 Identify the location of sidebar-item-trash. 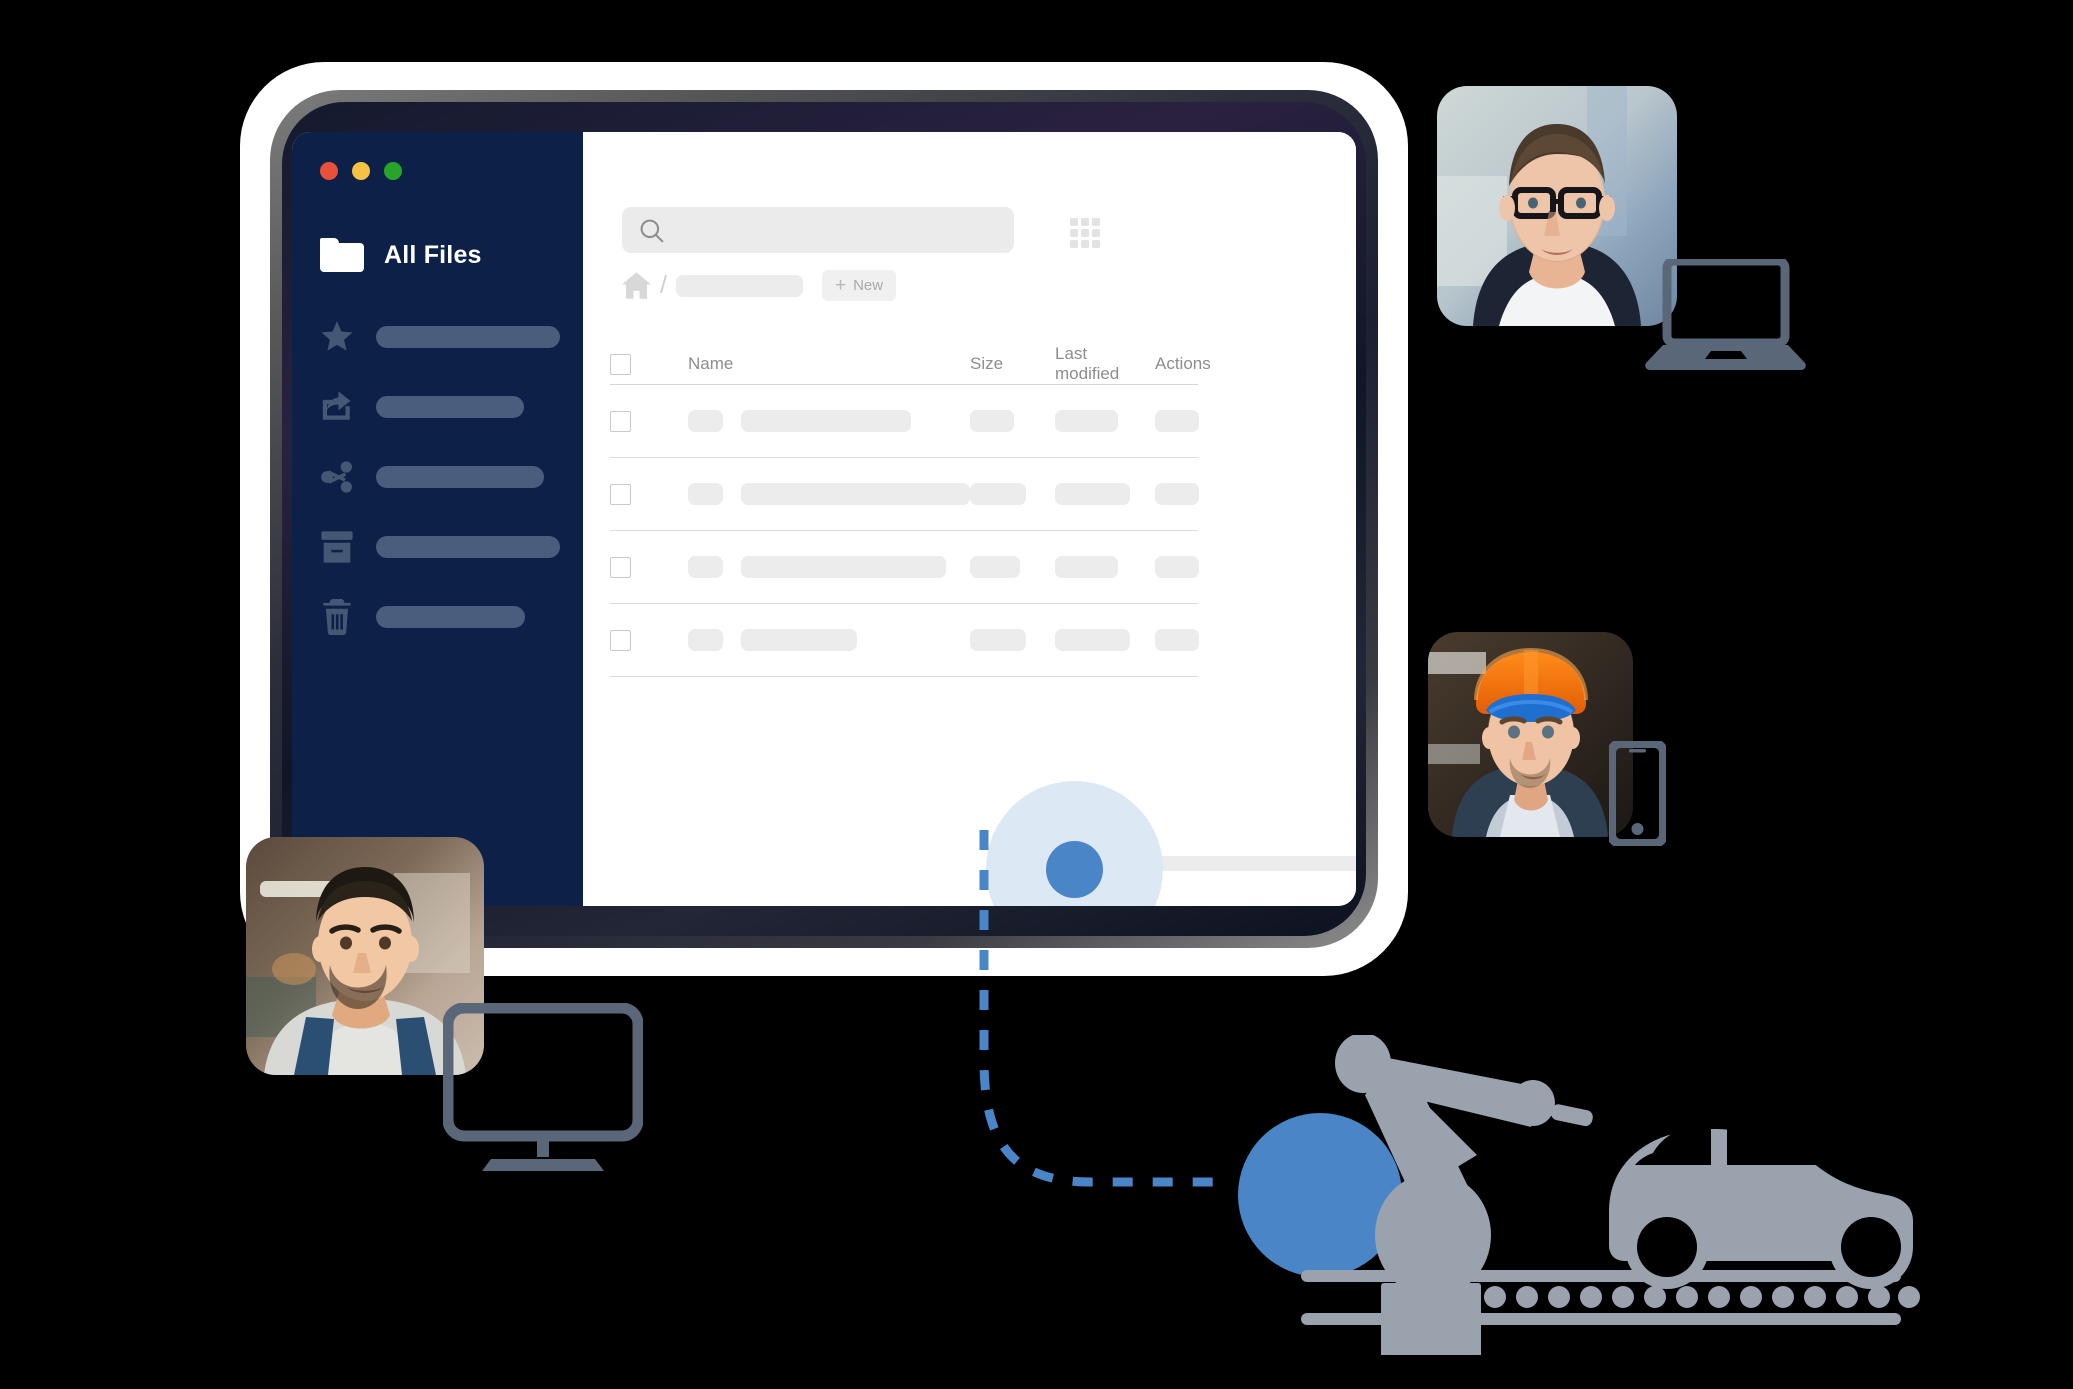
(440, 617).